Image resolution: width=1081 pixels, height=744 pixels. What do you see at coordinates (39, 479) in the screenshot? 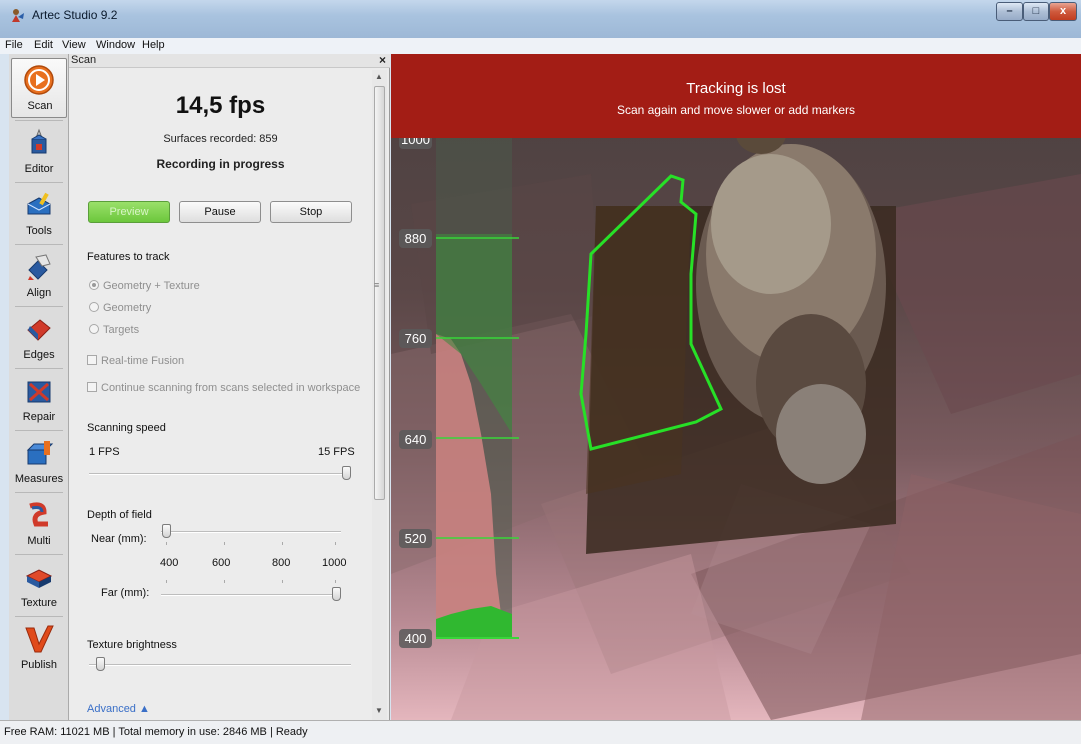
I see `tool-label: Measures` at bounding box center [39, 479].